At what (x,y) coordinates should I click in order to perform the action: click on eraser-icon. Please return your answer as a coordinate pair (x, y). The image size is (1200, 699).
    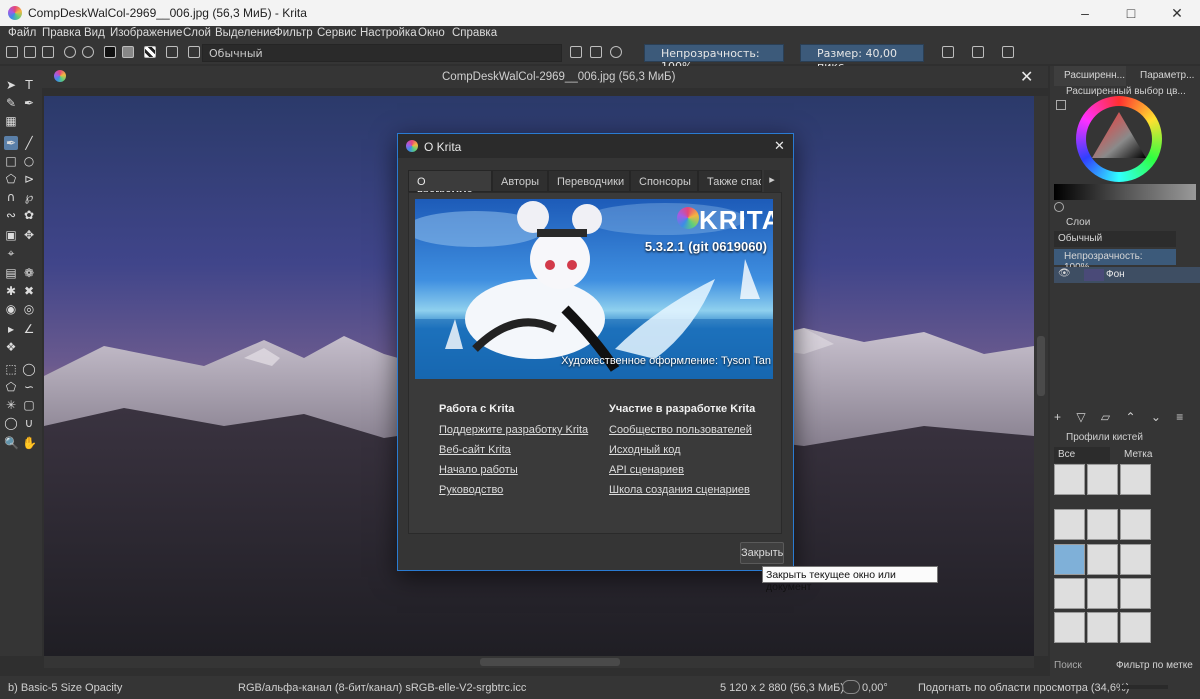
    Looking at the image, I should click on (576, 52).